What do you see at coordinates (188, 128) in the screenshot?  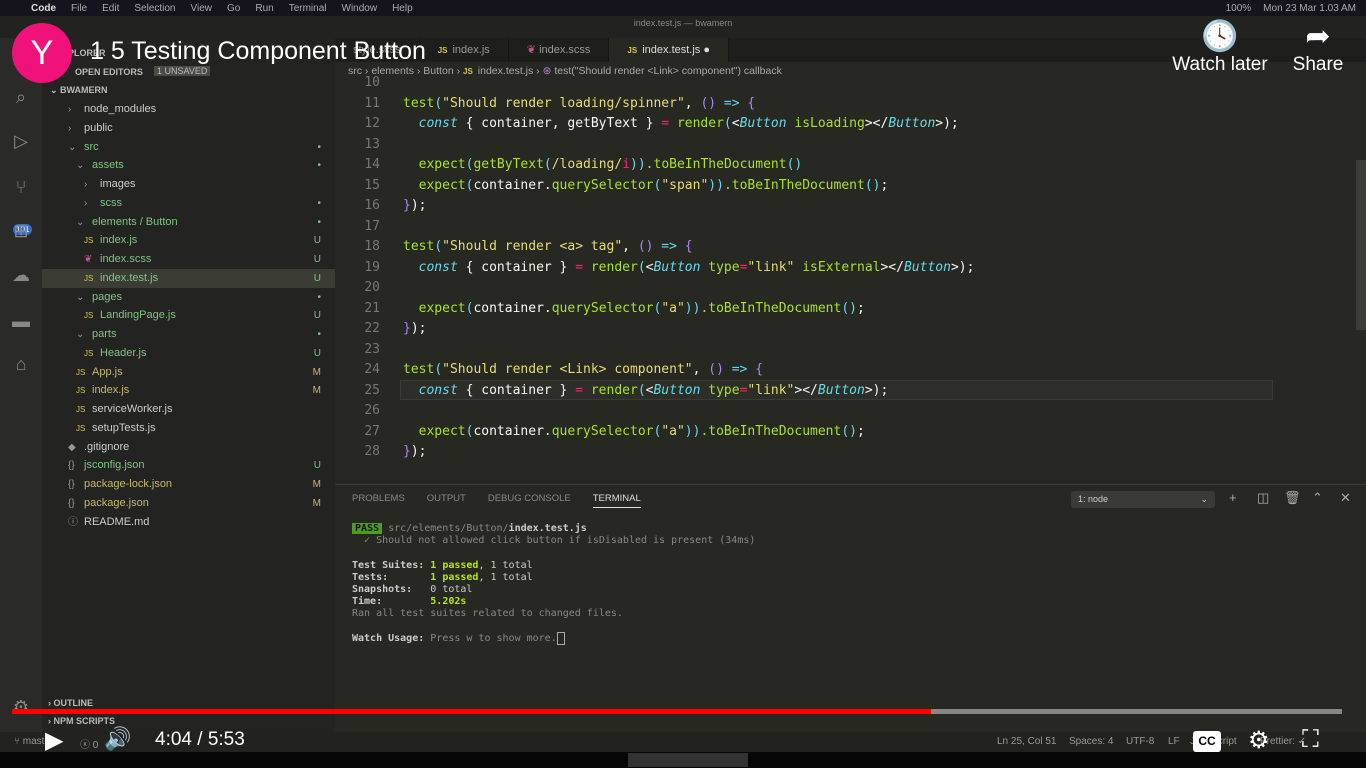 I see `tree-item: › public` at bounding box center [188, 128].